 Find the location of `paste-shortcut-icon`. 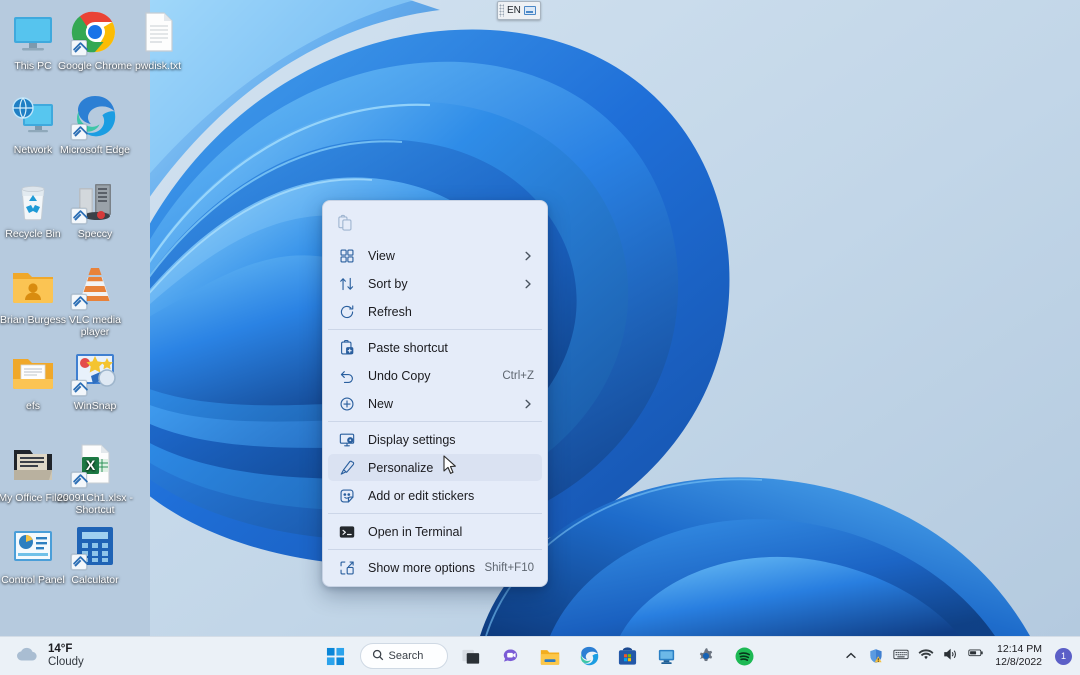

paste-shortcut-icon is located at coordinates (347, 348).